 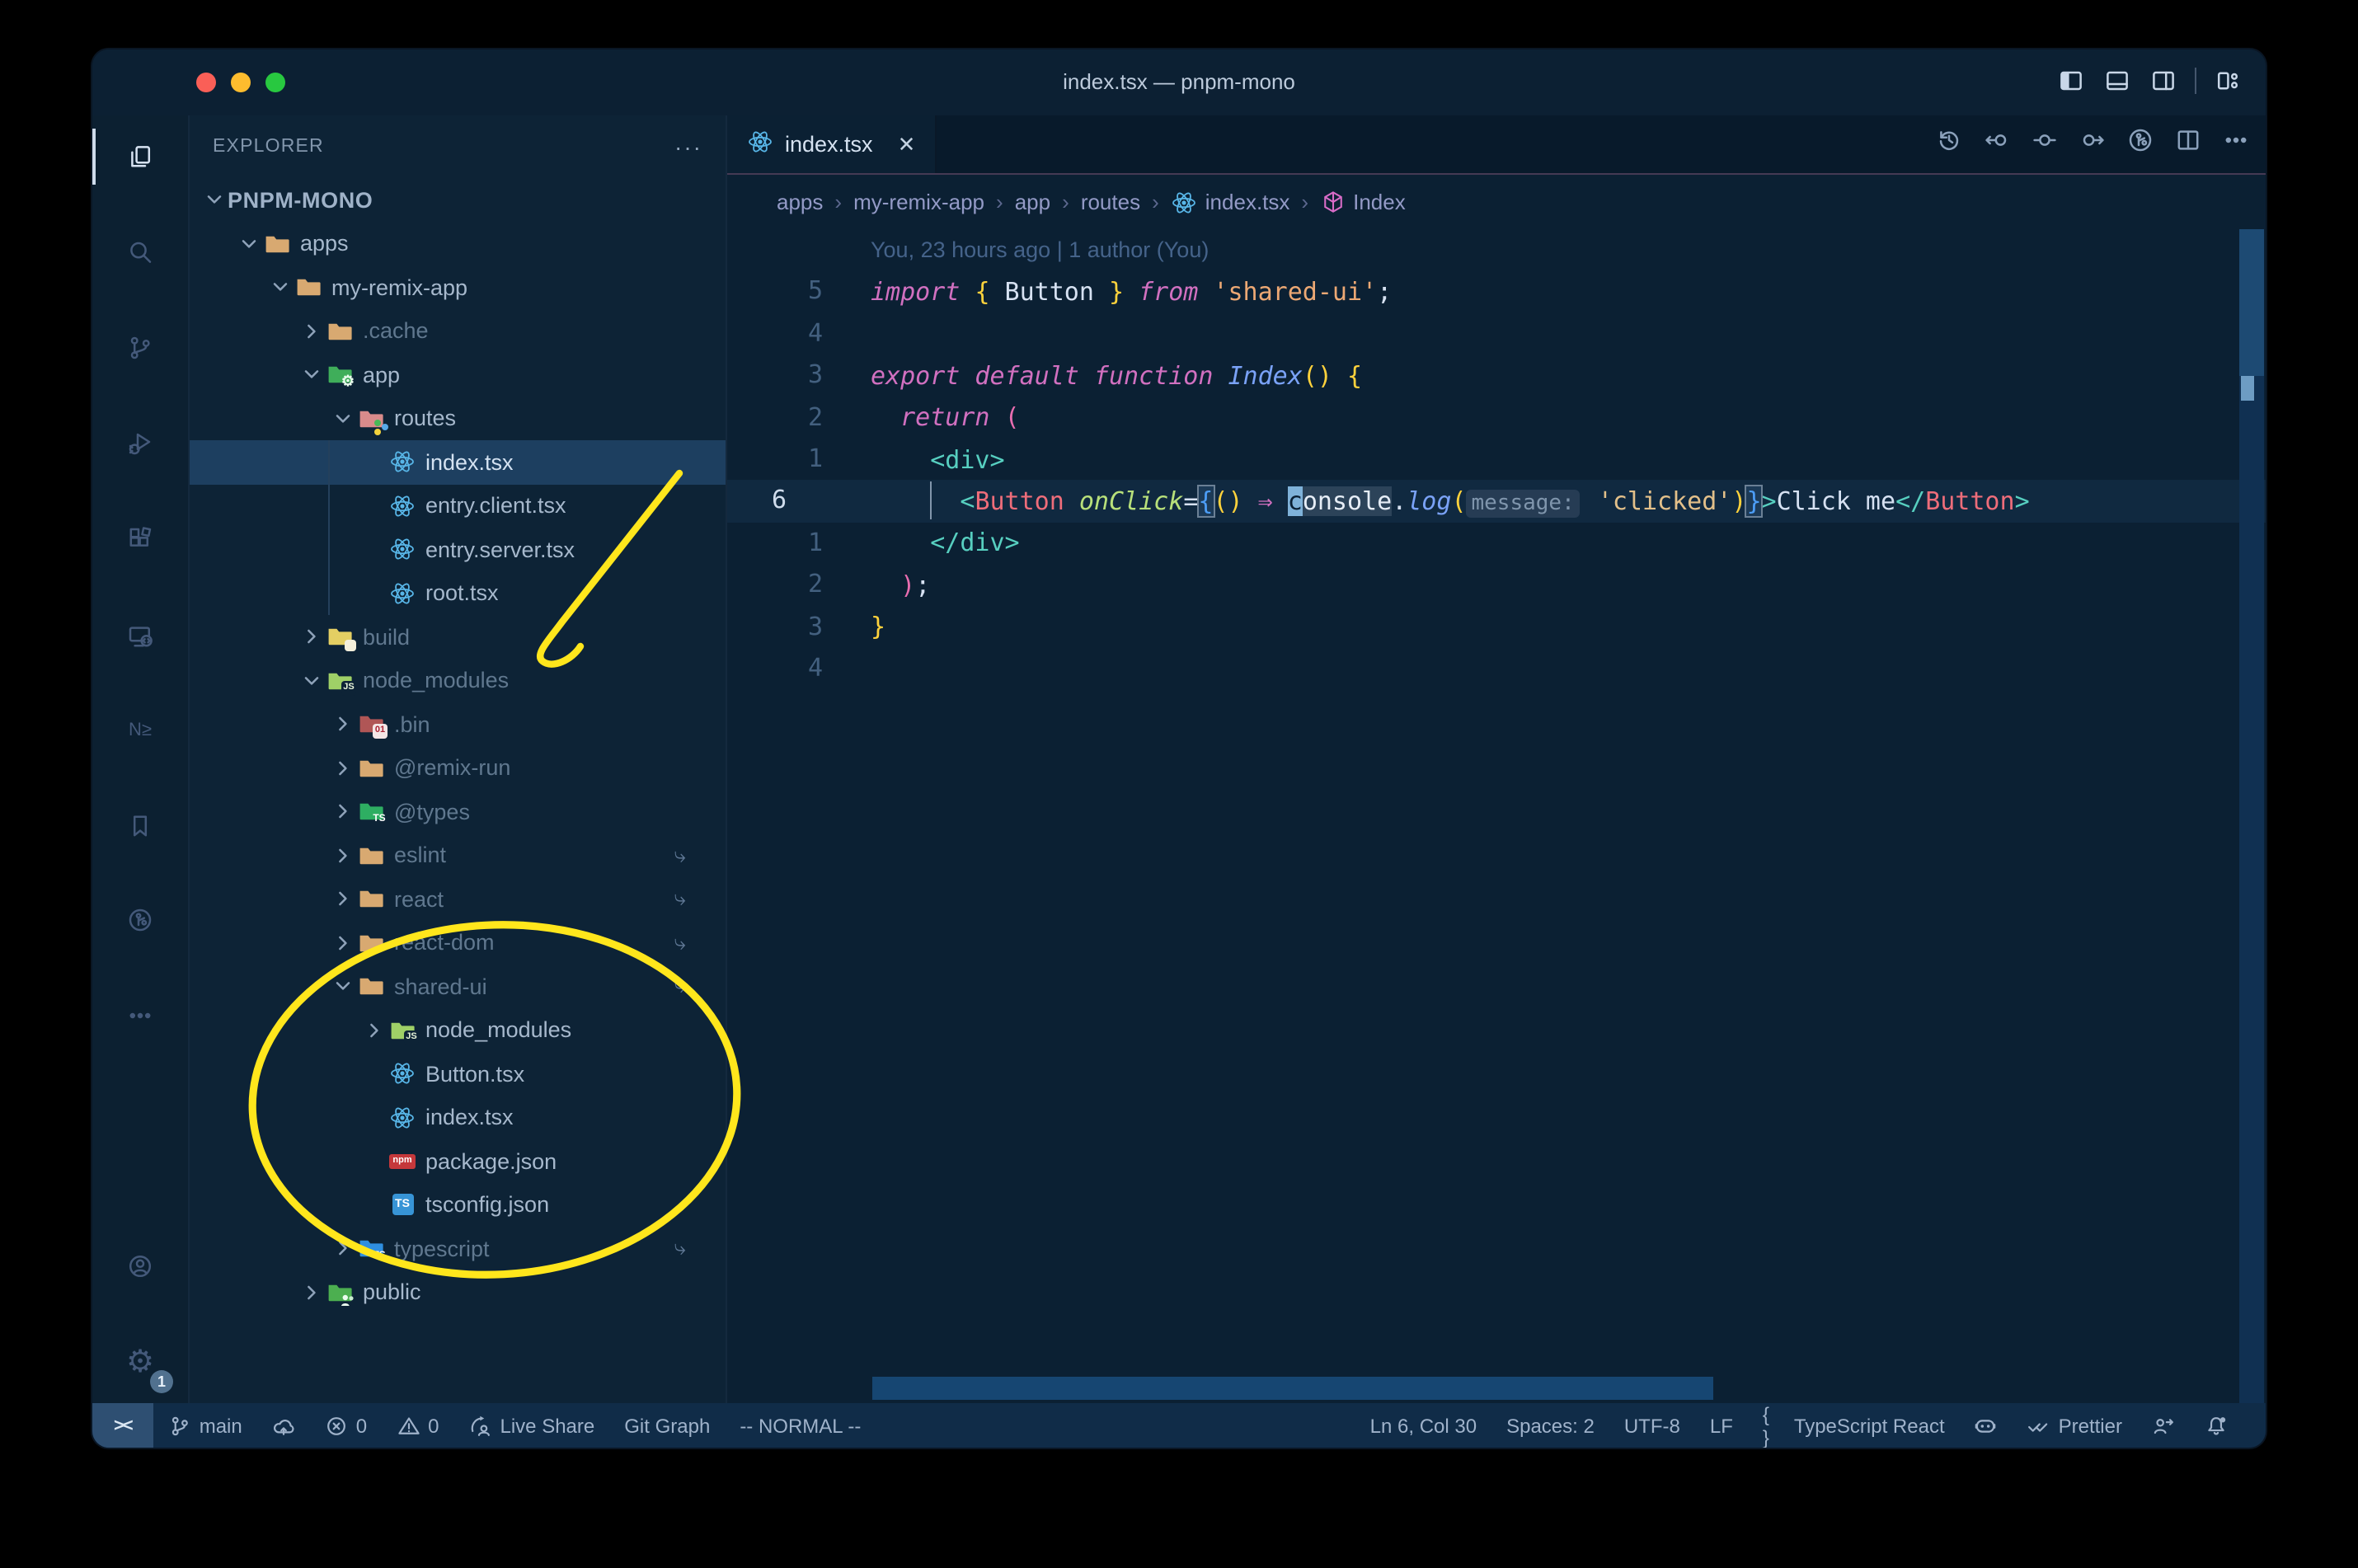 What do you see at coordinates (2141, 144) in the screenshot?
I see `gitlens-icon` at bounding box center [2141, 144].